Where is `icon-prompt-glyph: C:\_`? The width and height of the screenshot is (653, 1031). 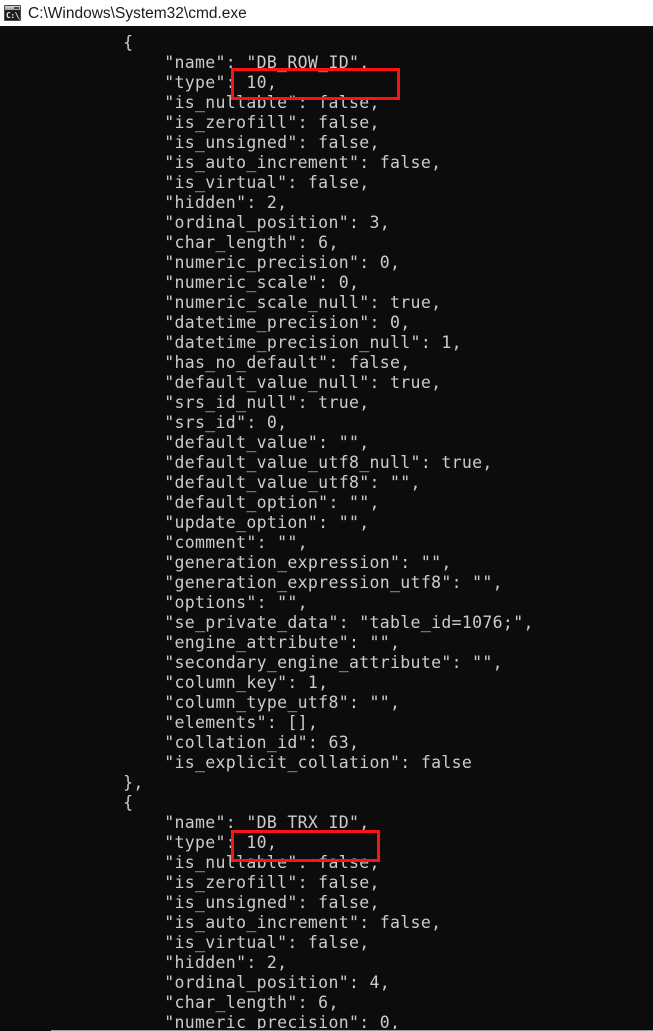
icon-prompt-glyph: C:\_ is located at coordinates (13, 15).